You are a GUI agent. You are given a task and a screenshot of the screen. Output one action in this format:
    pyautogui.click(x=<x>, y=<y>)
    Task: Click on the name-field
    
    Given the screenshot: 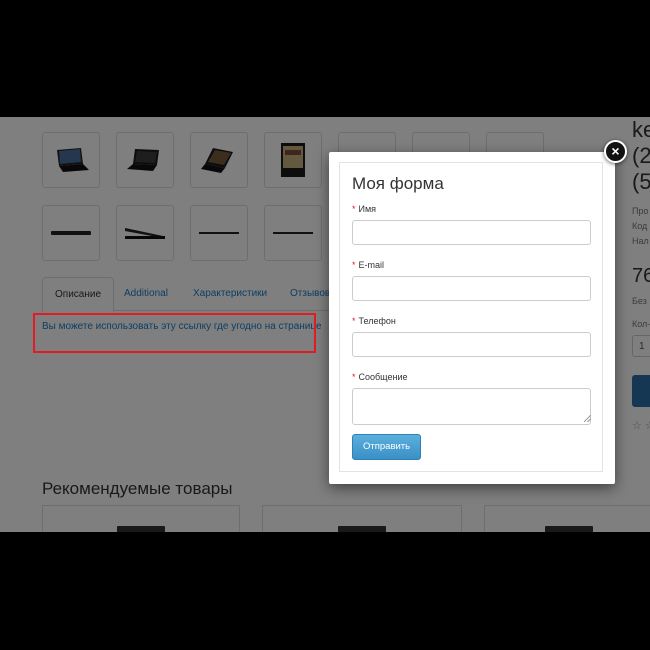 What is the action you would take?
    pyautogui.click(x=471, y=232)
    